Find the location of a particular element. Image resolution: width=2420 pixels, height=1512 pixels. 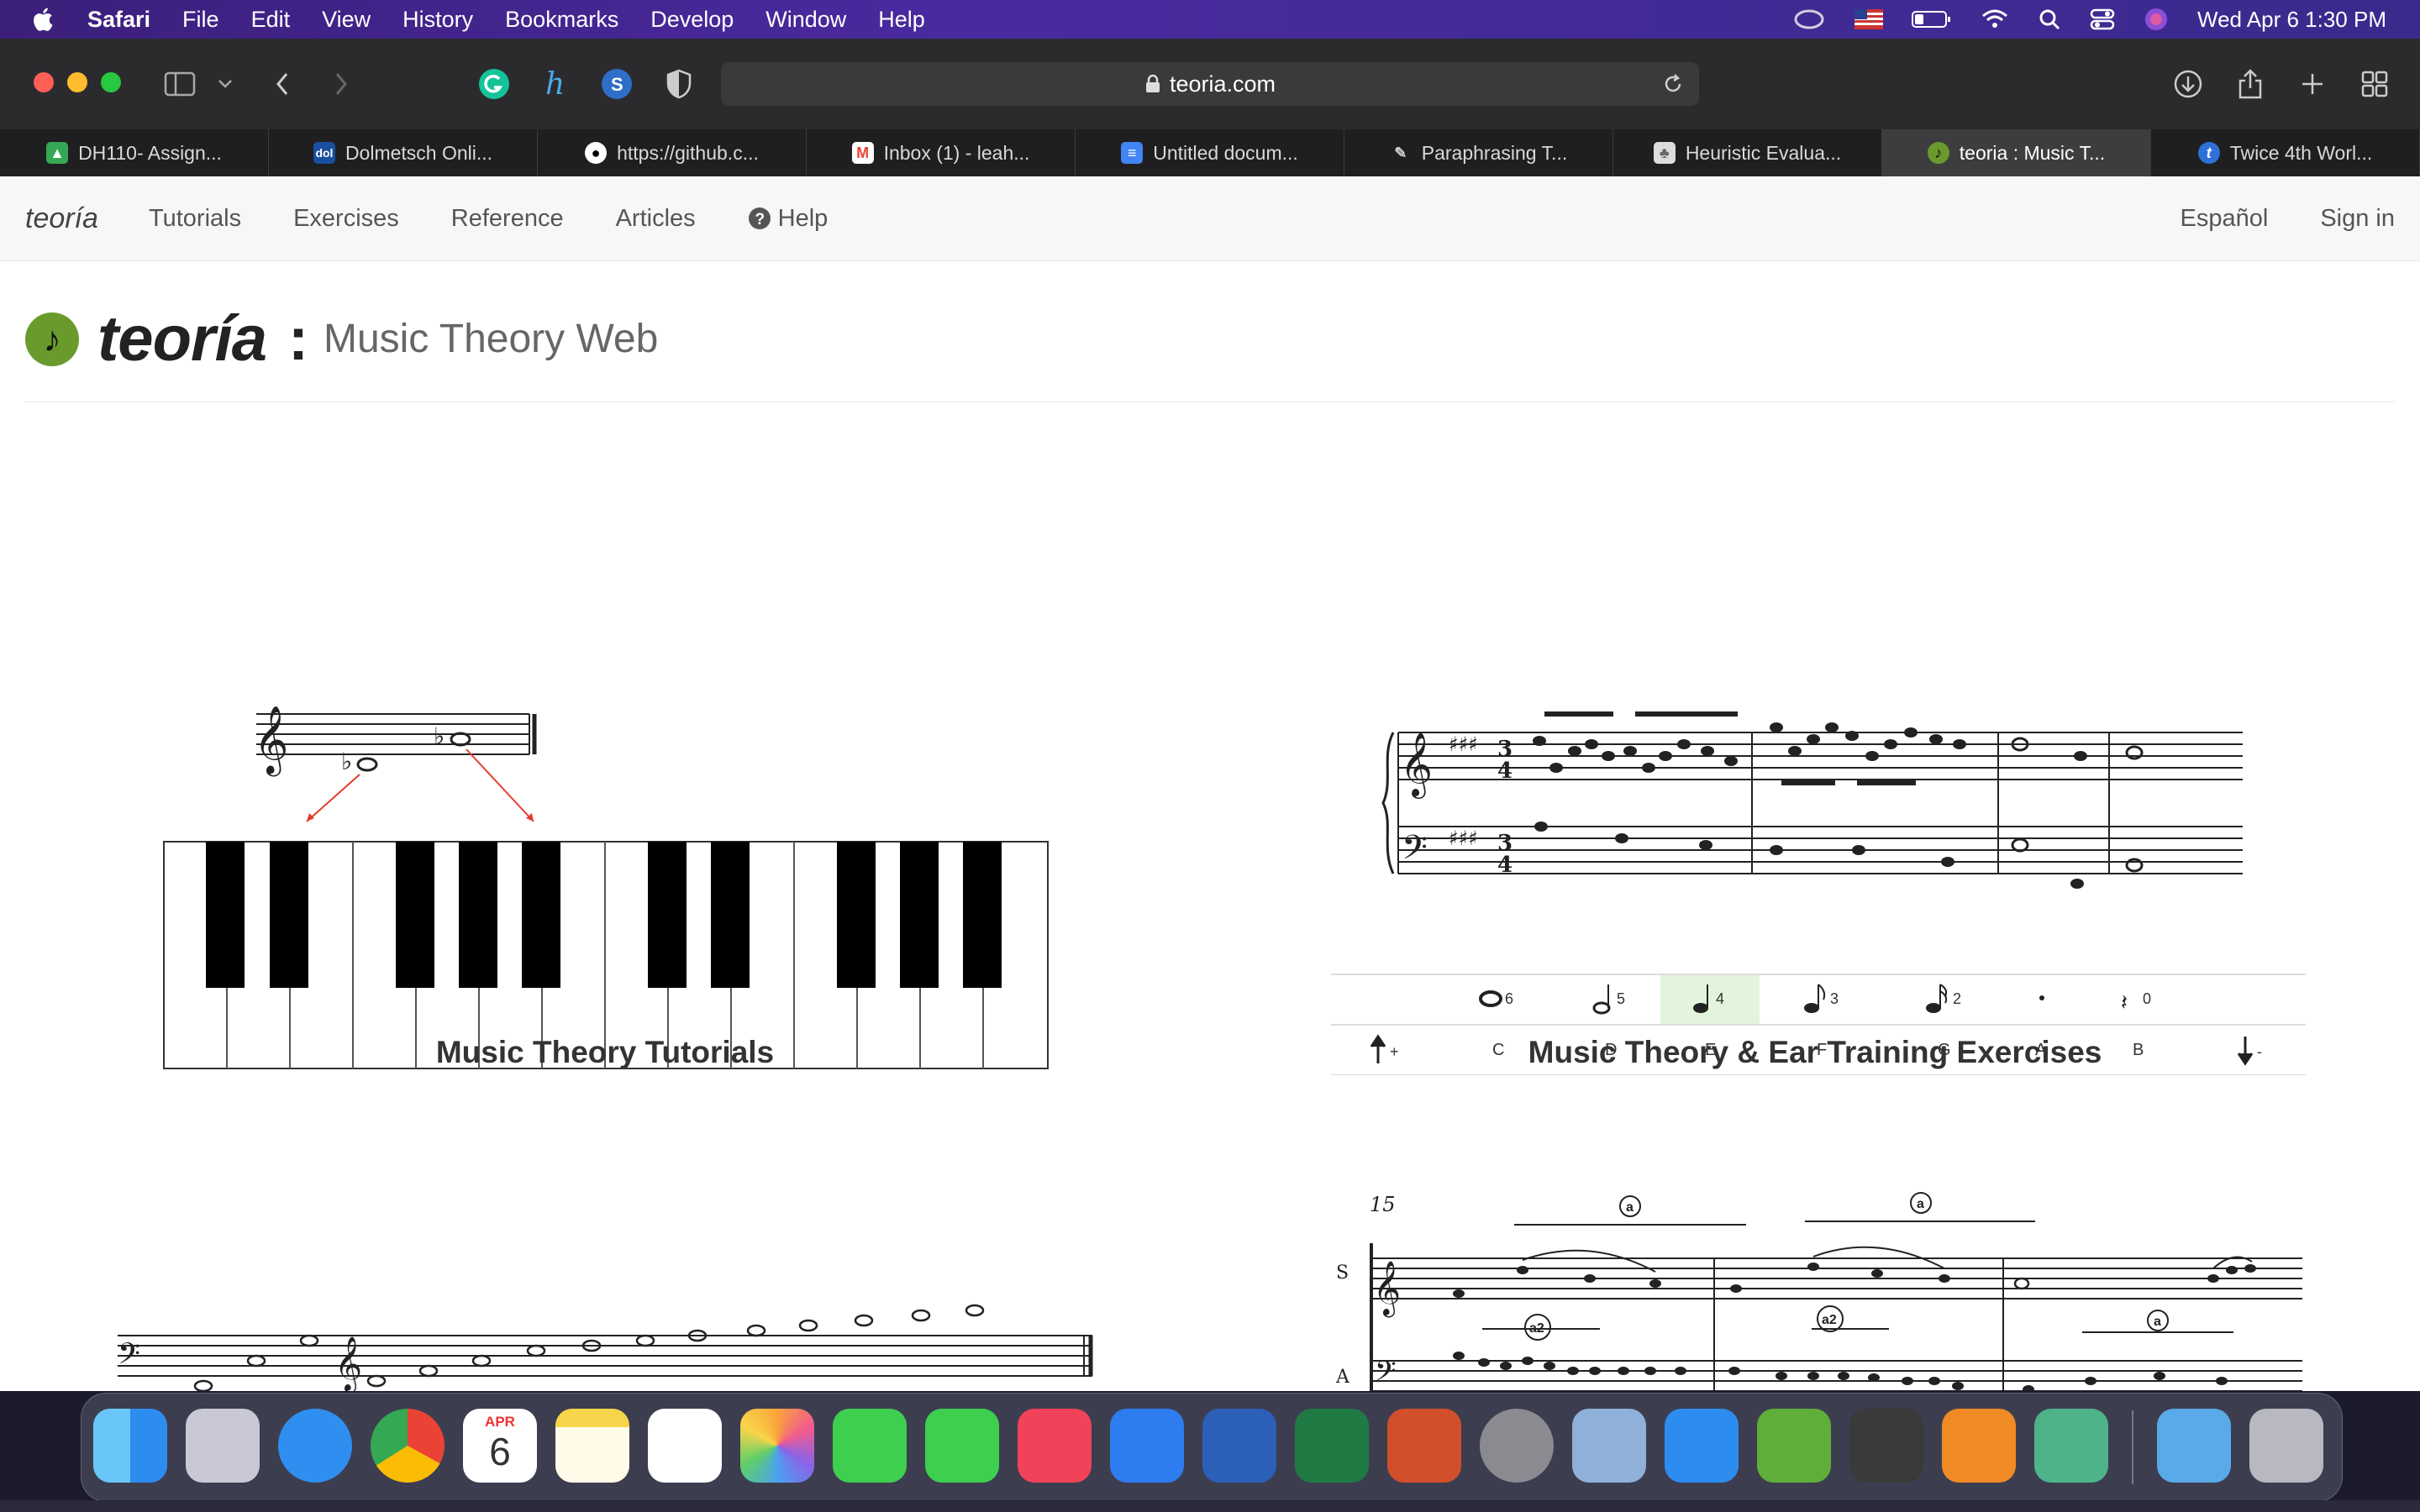

score-mark: a is located at coordinates (1630, 1207).